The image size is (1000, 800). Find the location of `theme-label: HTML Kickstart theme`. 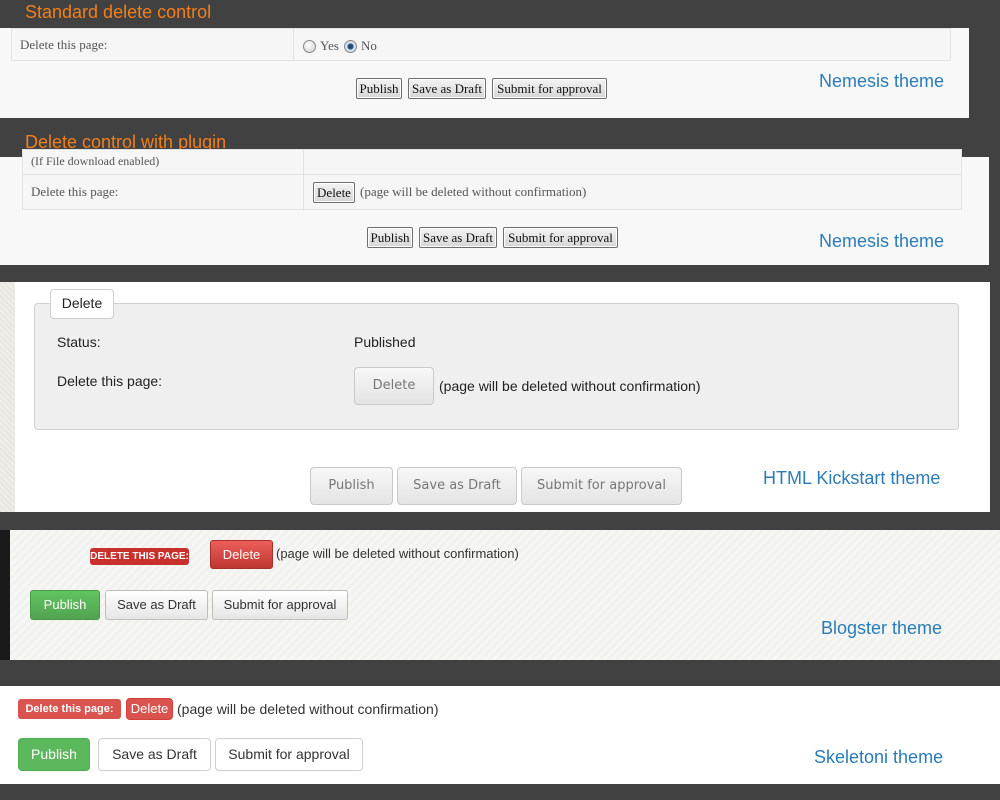

theme-label: HTML Kickstart theme is located at coordinates (852, 478).